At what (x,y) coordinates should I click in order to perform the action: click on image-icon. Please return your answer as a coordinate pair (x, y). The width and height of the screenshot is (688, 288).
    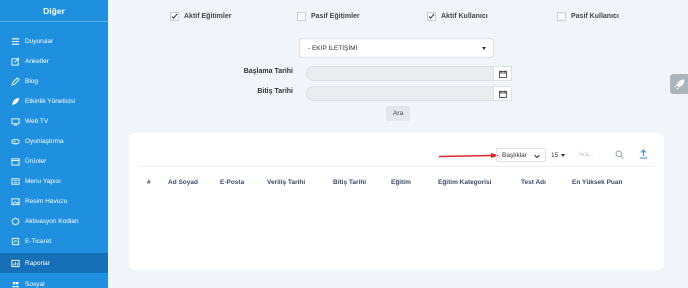
    Looking at the image, I should click on (15, 201).